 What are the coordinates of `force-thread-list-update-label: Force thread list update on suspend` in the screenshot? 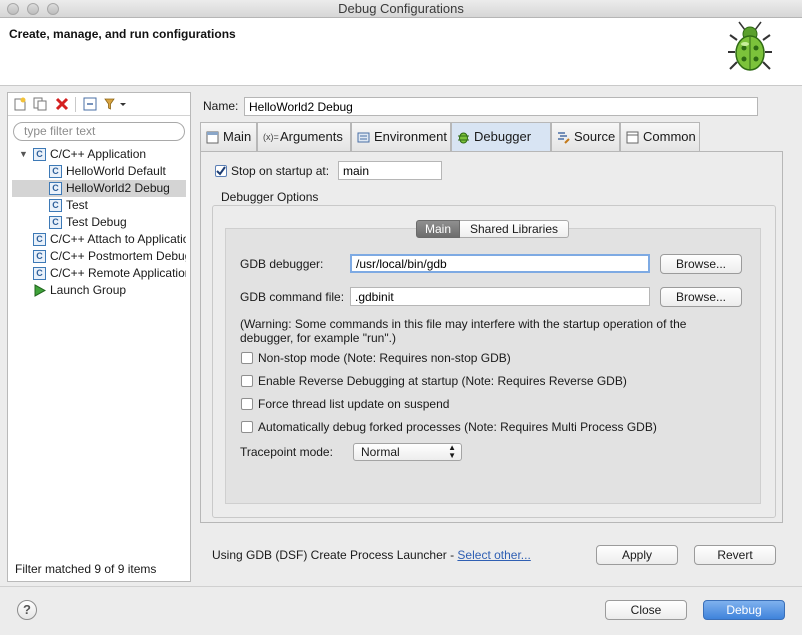 It's located at (354, 404).